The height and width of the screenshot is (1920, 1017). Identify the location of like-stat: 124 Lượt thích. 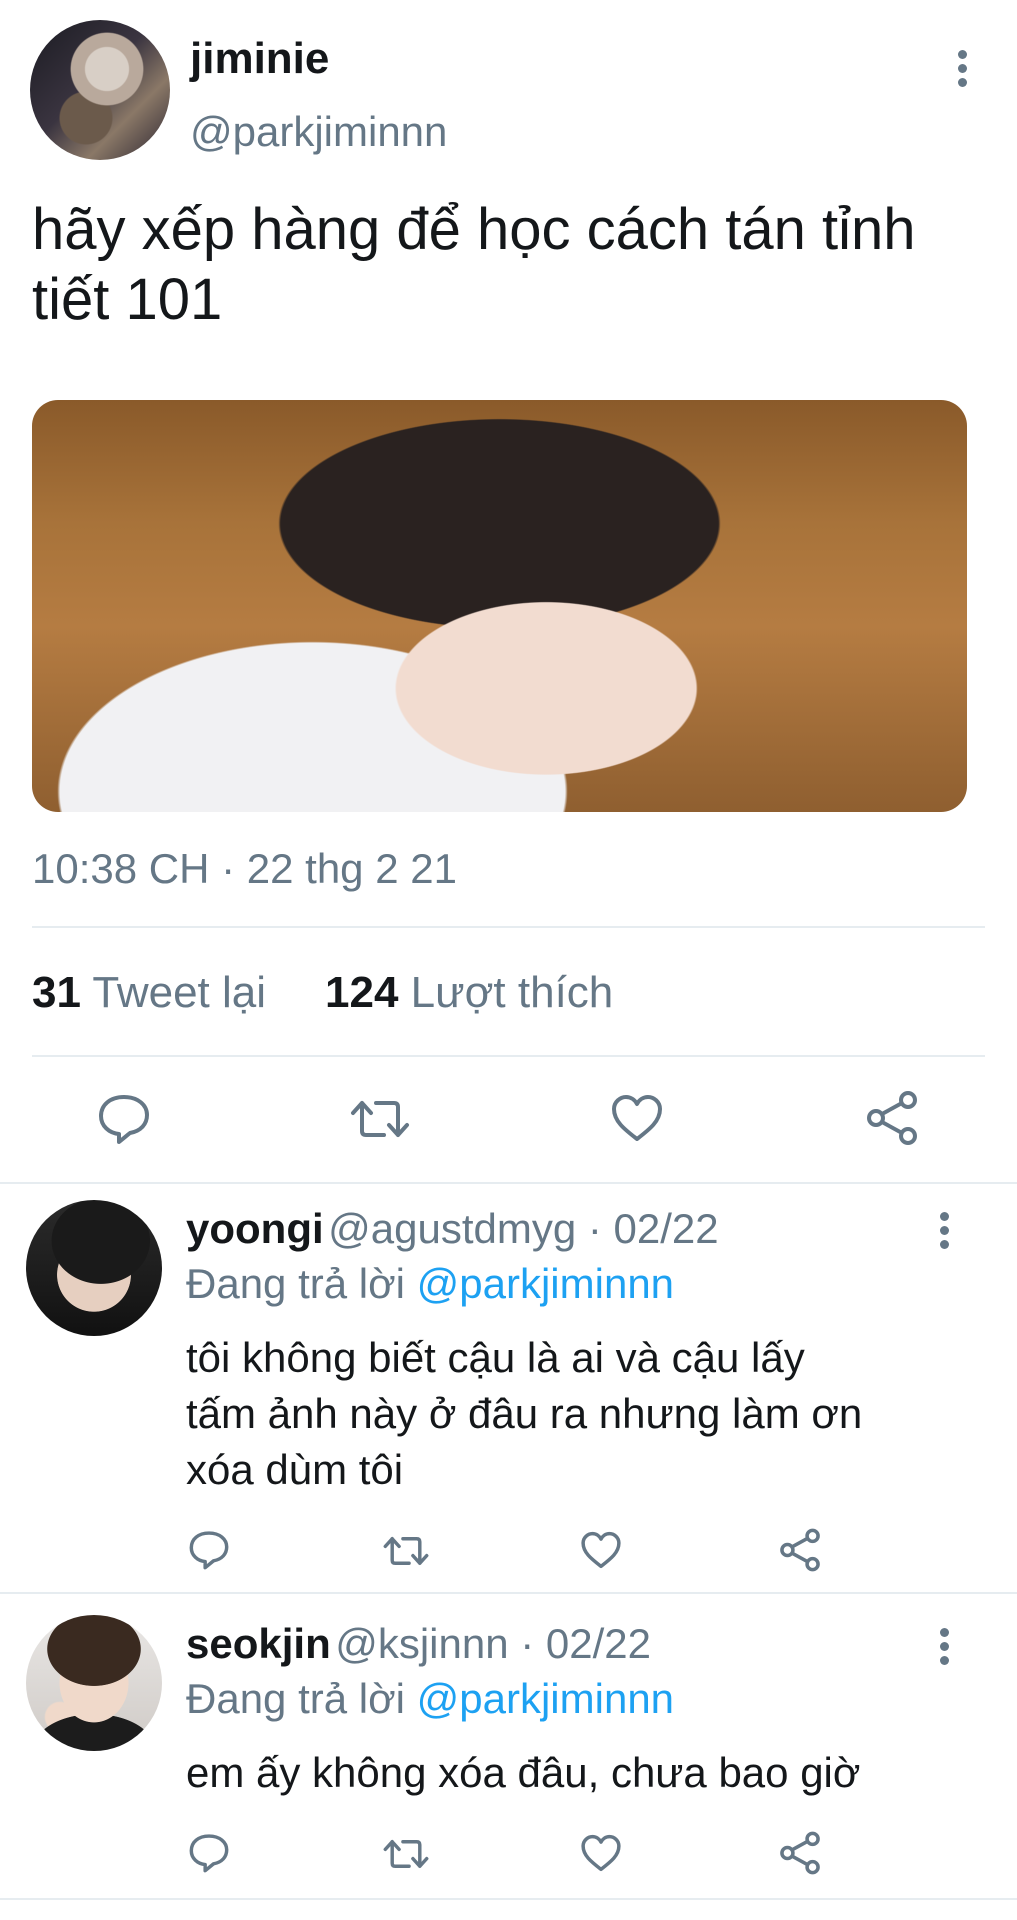
(469, 993).